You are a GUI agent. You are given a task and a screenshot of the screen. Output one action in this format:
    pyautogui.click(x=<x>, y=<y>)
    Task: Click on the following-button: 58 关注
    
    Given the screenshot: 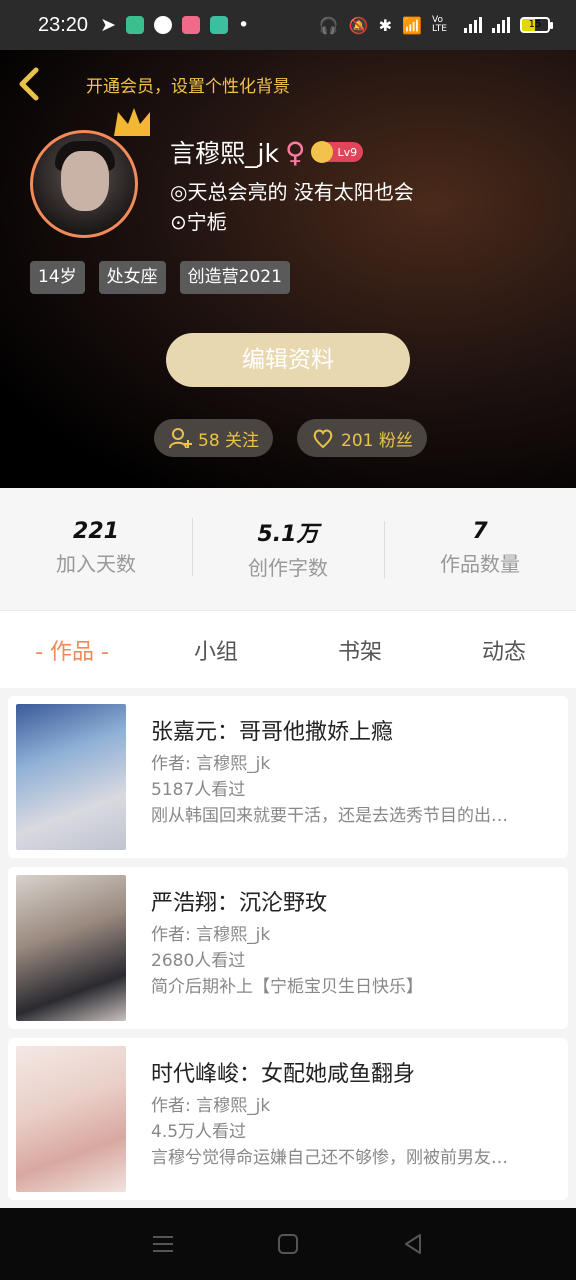 What is the action you would take?
    pyautogui.click(x=214, y=438)
    